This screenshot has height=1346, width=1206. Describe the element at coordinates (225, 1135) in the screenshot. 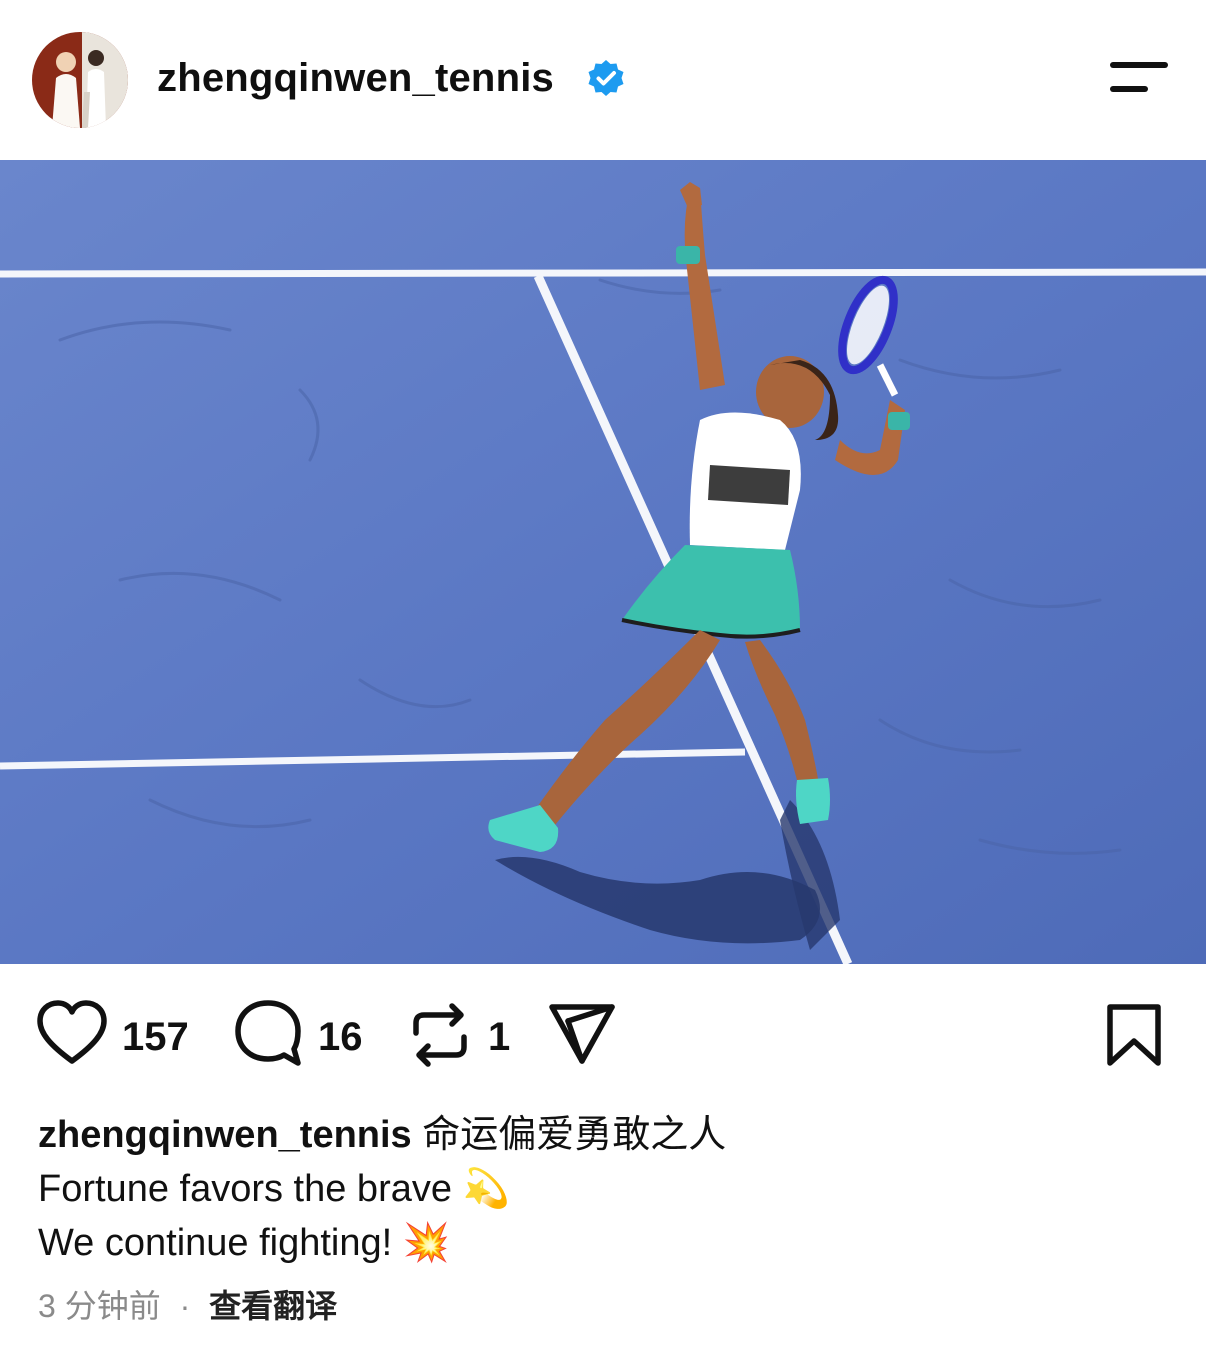

I see `caption-username: zhengqinwen_tennis` at that location.